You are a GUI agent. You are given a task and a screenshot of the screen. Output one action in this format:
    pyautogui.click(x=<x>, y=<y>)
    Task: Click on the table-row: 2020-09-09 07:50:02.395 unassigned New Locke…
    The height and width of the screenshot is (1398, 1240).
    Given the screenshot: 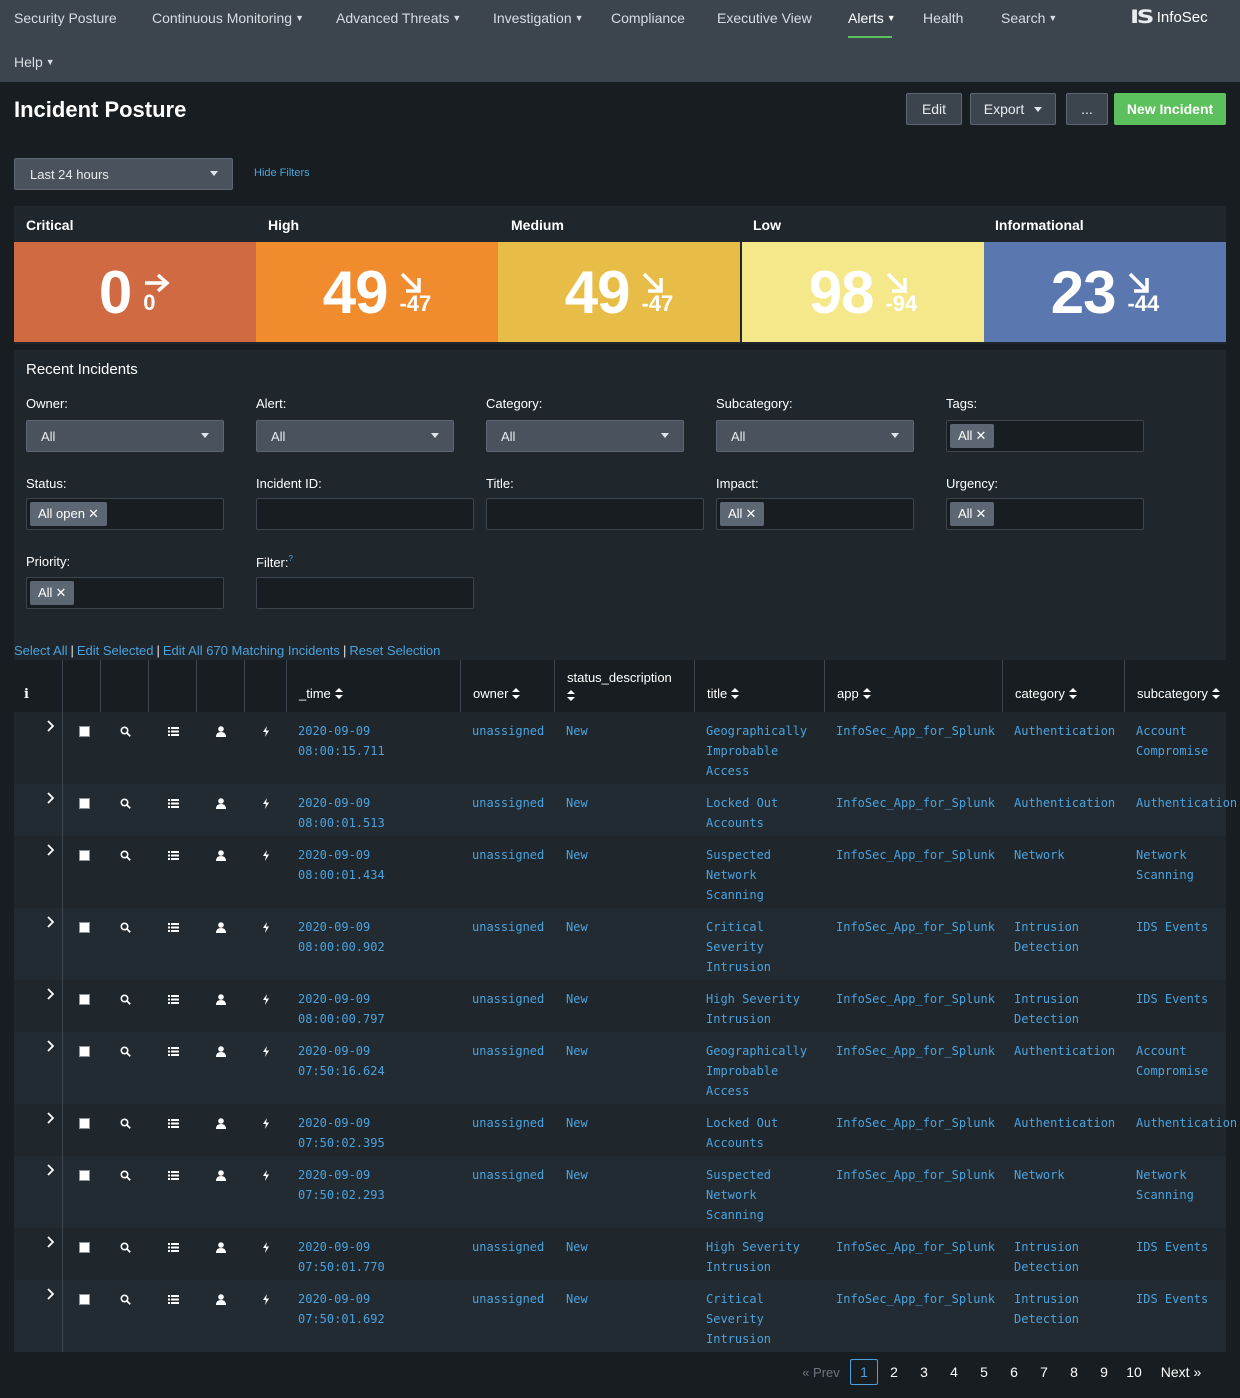 What is the action you would take?
    pyautogui.click(x=625, y=1130)
    